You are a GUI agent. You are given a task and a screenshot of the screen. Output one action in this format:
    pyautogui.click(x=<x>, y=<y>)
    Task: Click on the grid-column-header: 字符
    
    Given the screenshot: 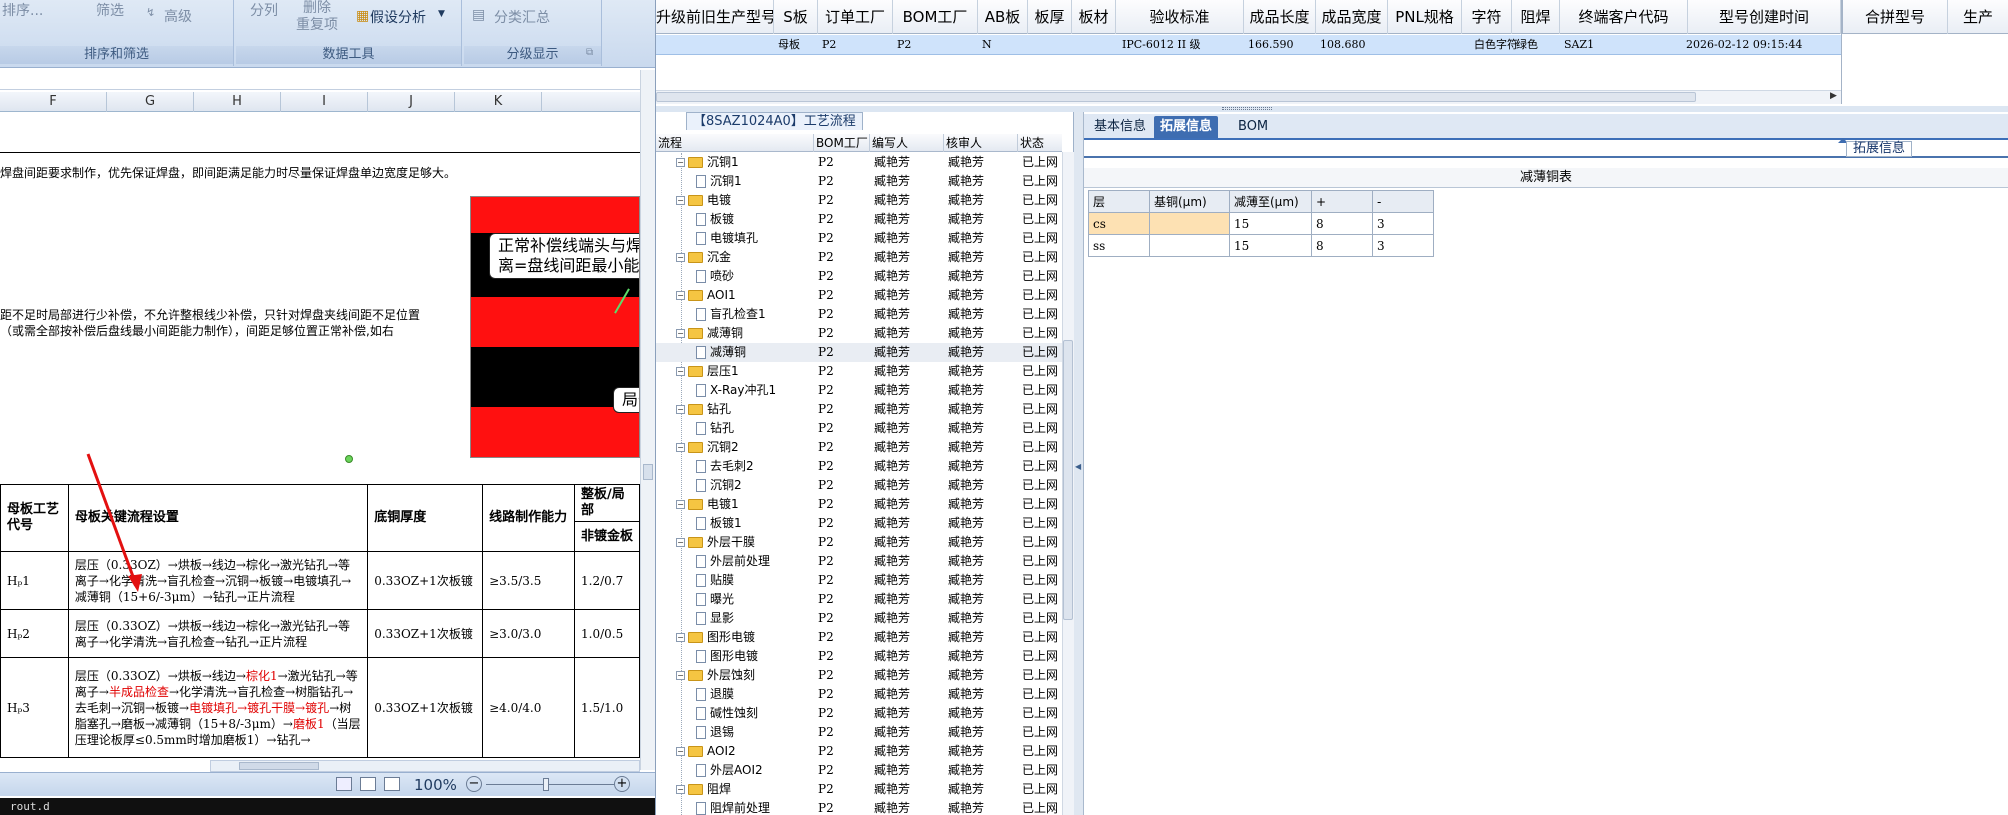 What is the action you would take?
    pyautogui.click(x=1487, y=17)
    